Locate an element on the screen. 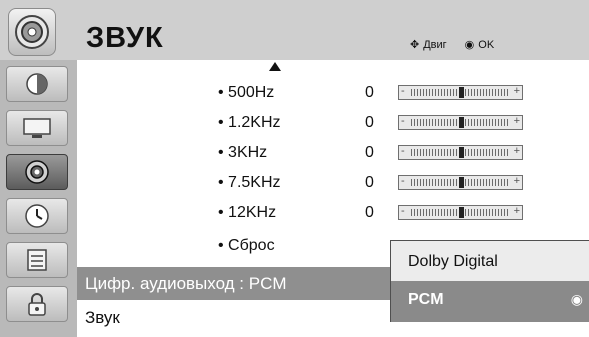 Image resolution: width=589 pixels, height=337 pixels. sidebar-item-lock is located at coordinates (37, 304).